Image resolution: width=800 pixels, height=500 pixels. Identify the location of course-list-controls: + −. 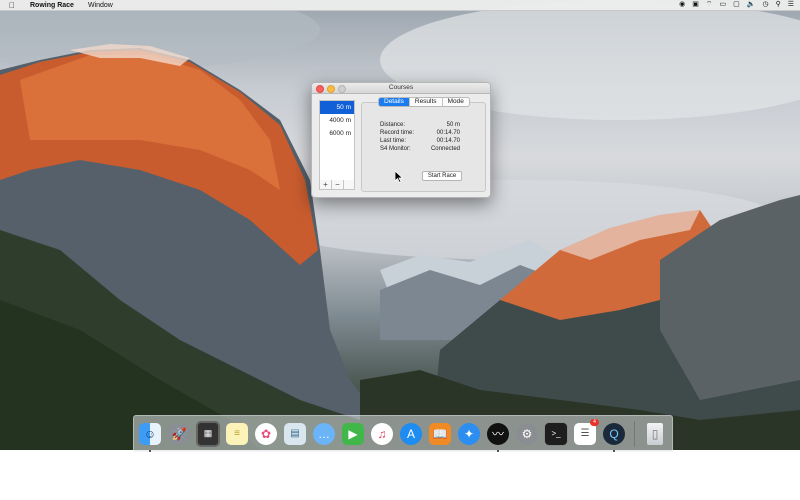
(337, 185).